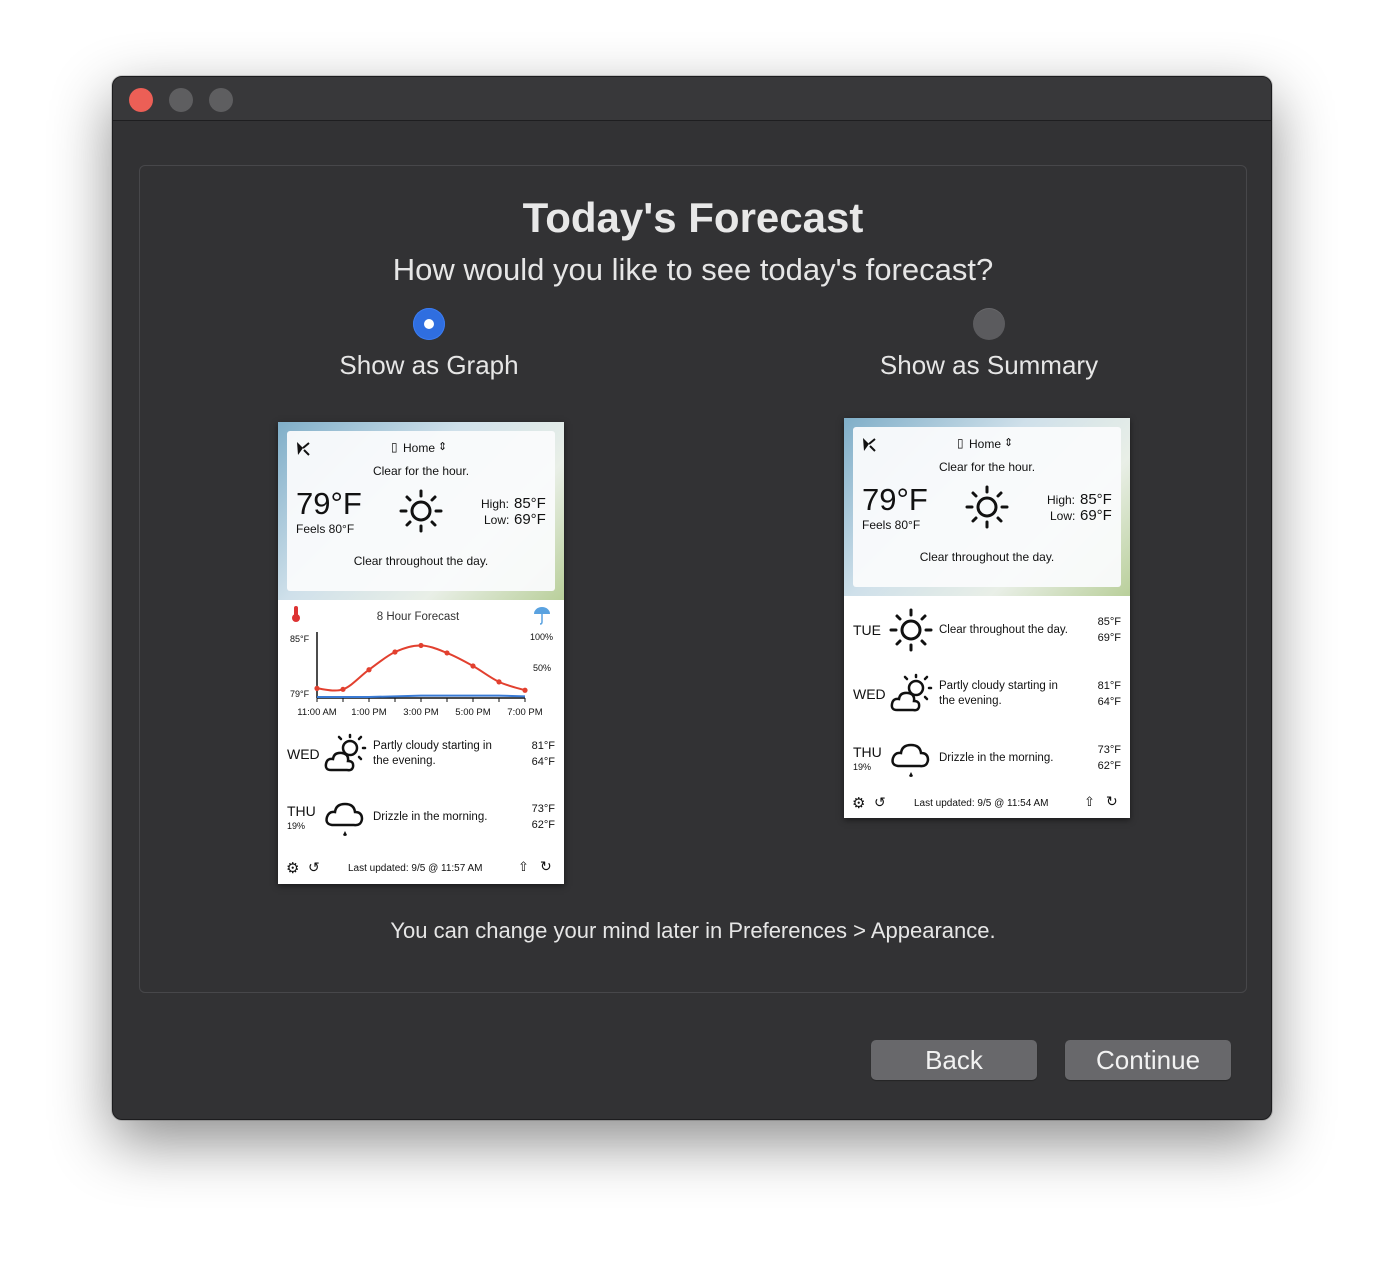 Image resolution: width=1384 pixels, height=1268 pixels. I want to click on day-label: TUE, so click(867, 630).